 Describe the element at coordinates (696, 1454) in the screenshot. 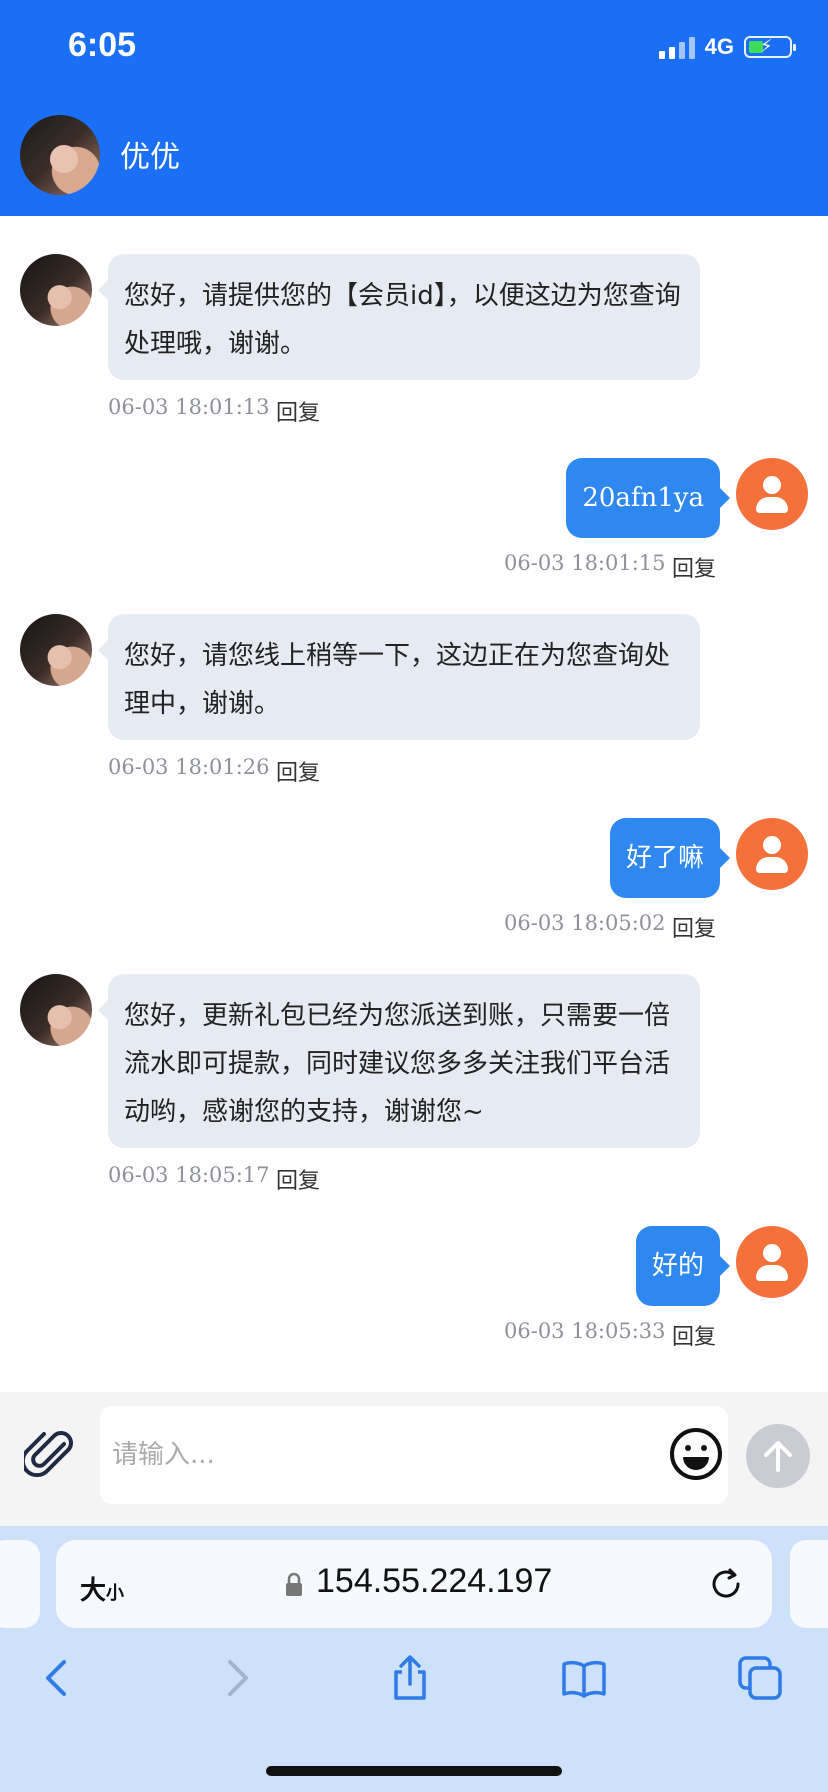

I see `emoji-icon` at that location.